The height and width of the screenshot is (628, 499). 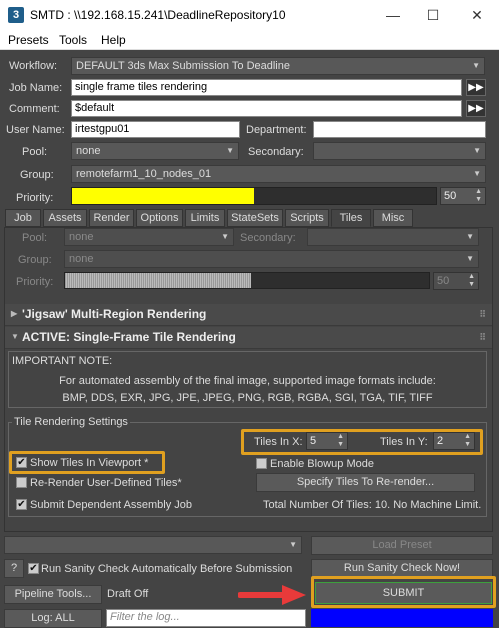 What do you see at coordinates (159, 218) in the screenshot?
I see `tab-options: Options` at bounding box center [159, 218].